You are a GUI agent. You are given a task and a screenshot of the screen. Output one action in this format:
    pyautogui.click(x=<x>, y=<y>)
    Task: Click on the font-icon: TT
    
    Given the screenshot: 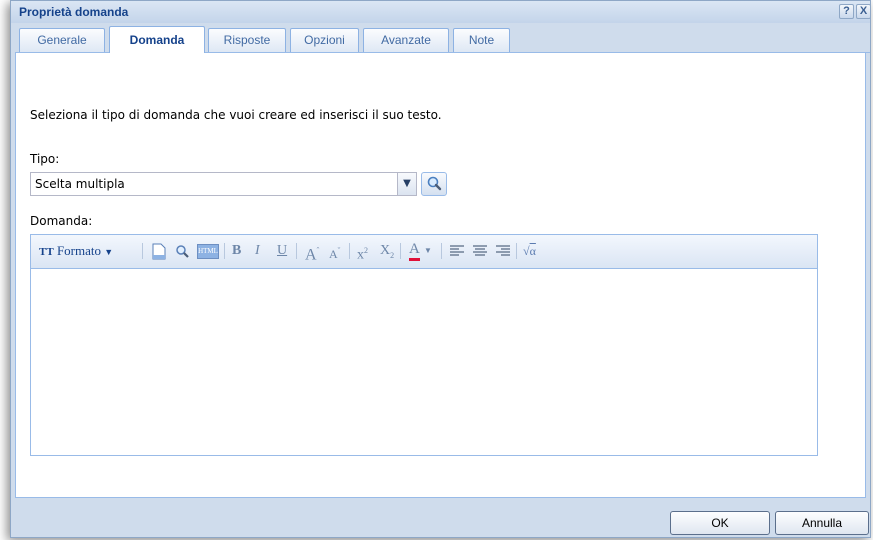 What is the action you would take?
    pyautogui.click(x=46, y=252)
    